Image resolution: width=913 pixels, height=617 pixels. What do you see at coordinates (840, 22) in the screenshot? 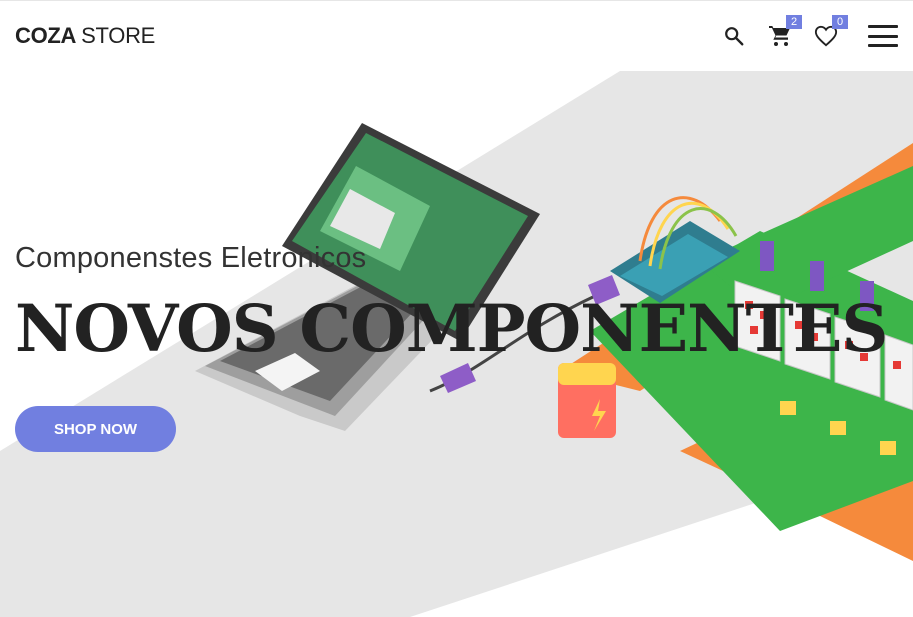
I see `wishlist-count-badge: 0` at bounding box center [840, 22].